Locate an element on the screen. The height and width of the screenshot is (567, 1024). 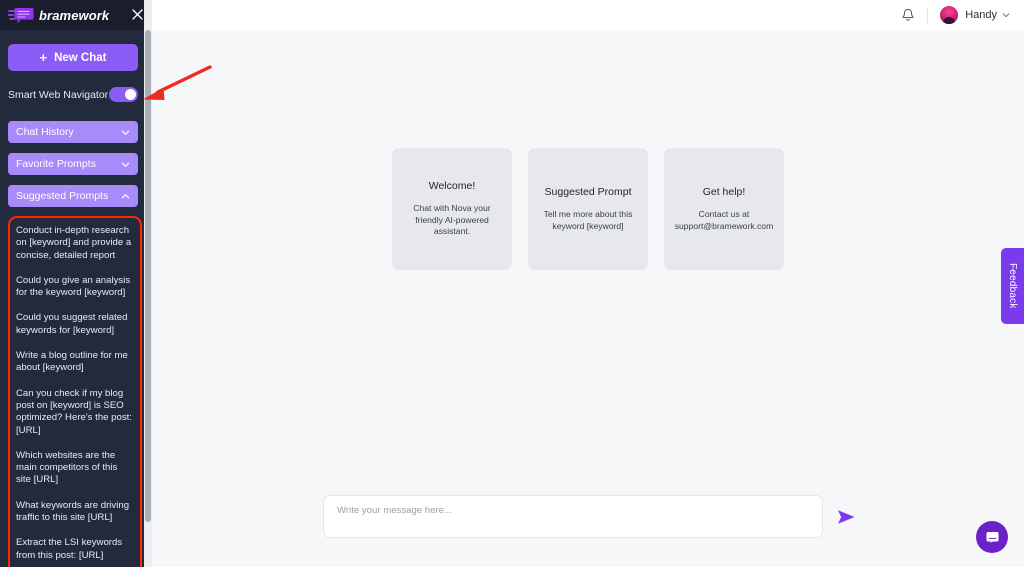
notification-bell-icon is located at coordinates (908, 15).